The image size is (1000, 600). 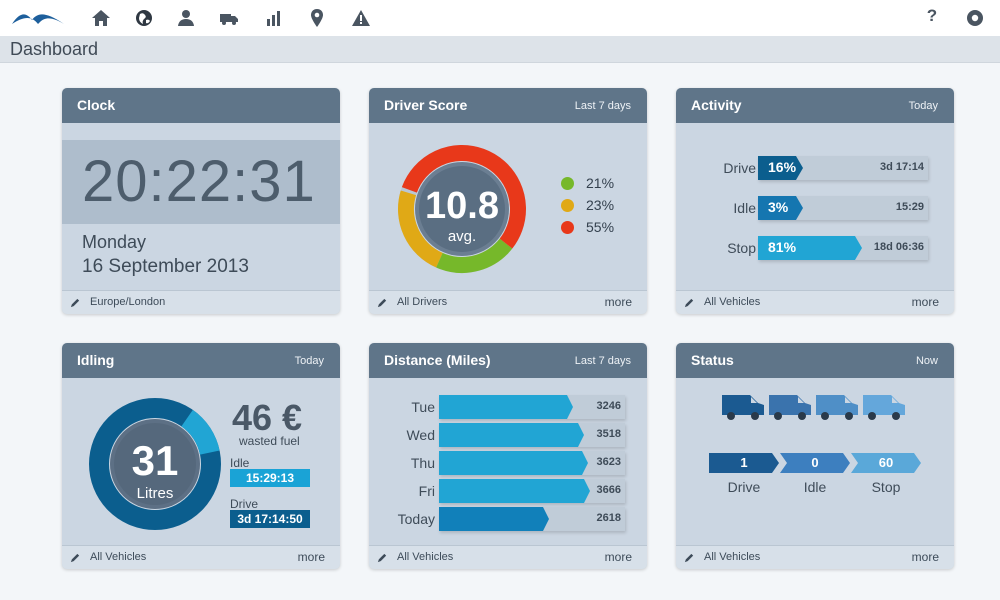 What do you see at coordinates (508, 360) in the screenshot?
I see `widget-header: Distance (Miles) Last 7 days` at bounding box center [508, 360].